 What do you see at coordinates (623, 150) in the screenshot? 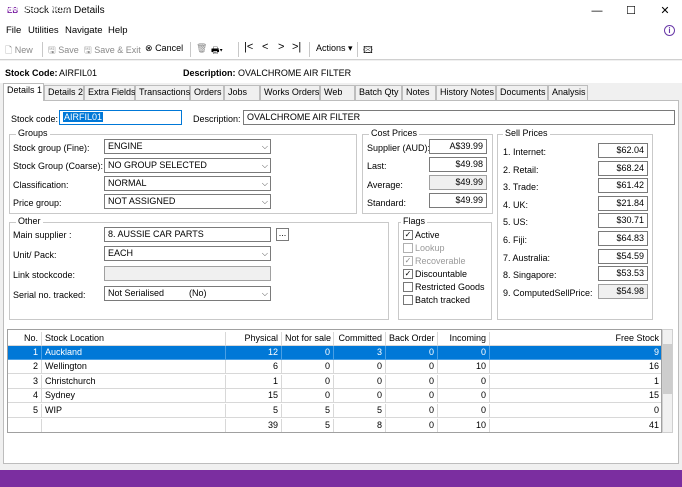
I see `sell-price-input: $62.04` at bounding box center [623, 150].